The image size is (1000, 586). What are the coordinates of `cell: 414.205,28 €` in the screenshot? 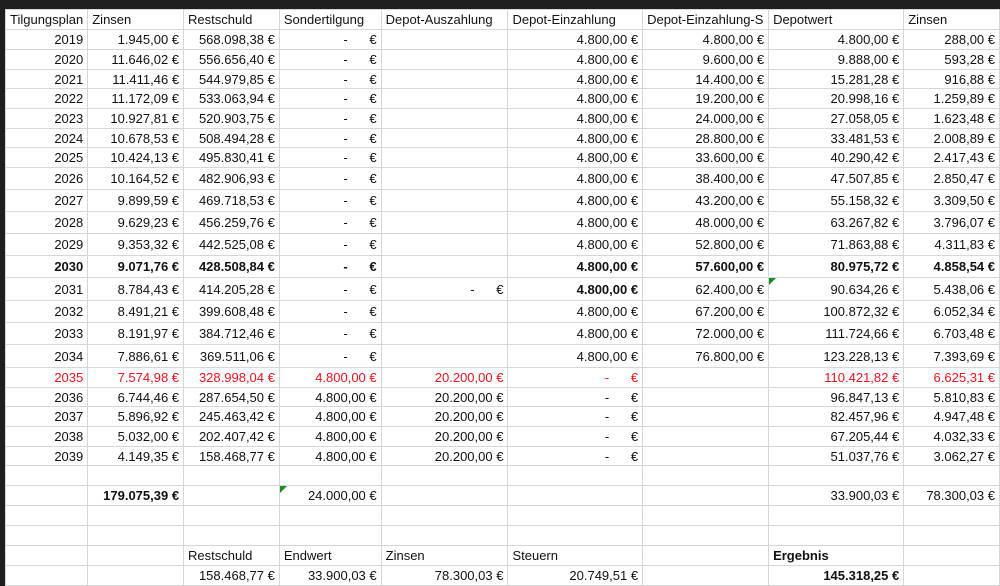 It's located at (231, 289).